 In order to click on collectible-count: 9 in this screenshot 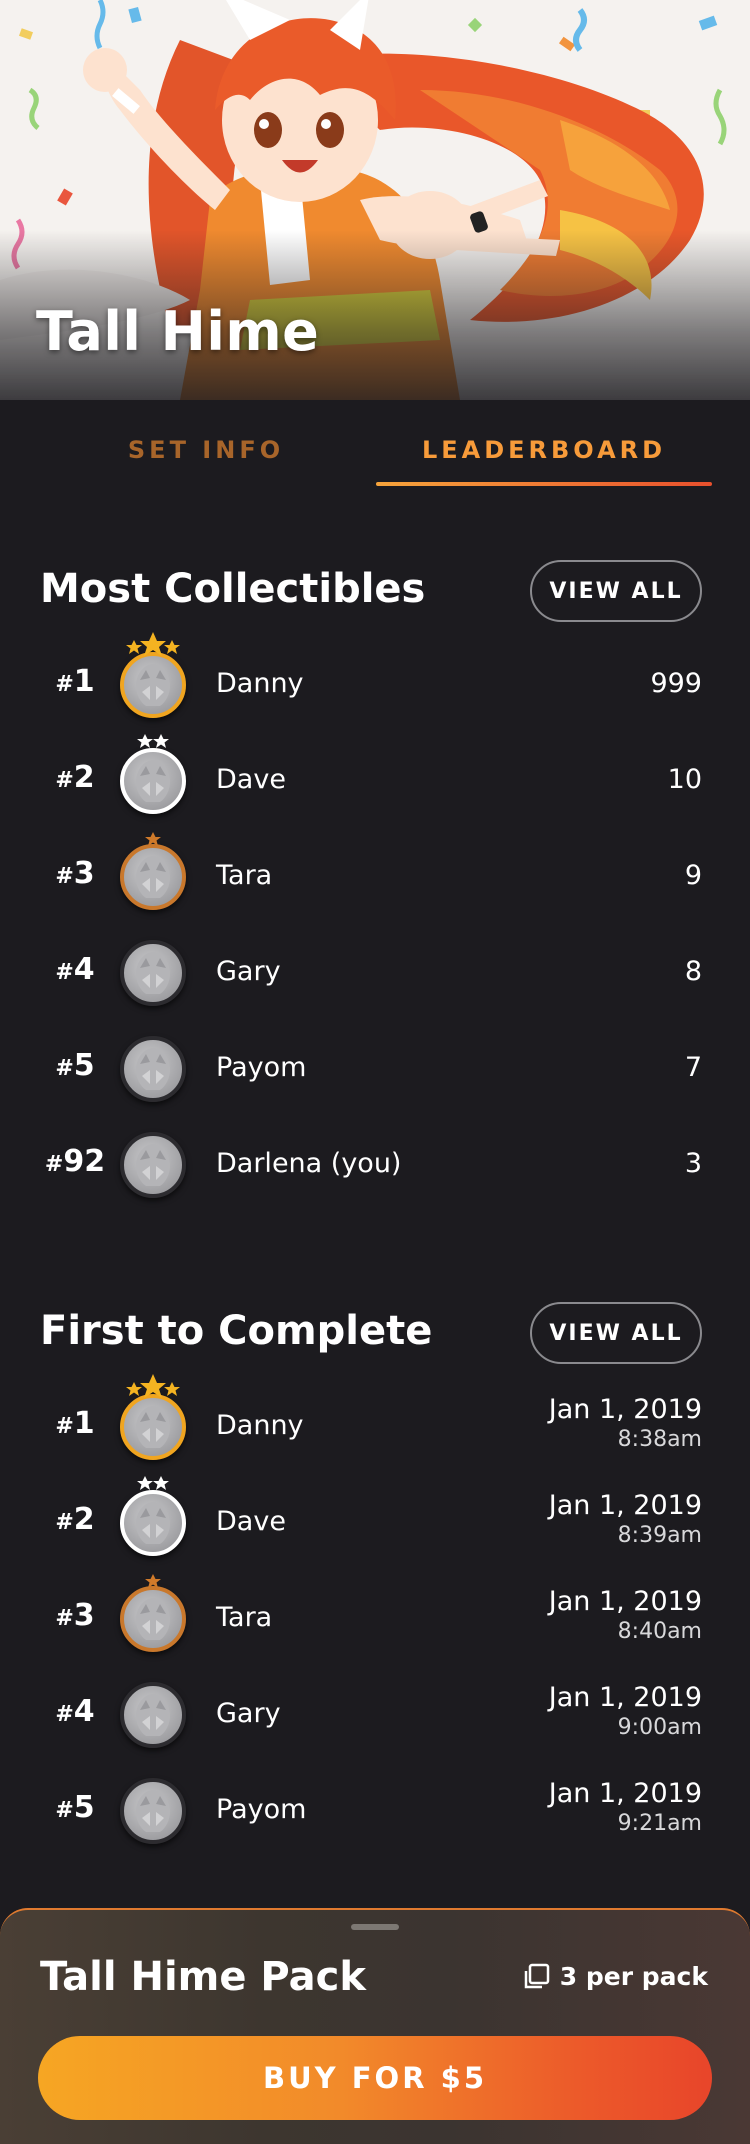, I will do `click(693, 875)`.